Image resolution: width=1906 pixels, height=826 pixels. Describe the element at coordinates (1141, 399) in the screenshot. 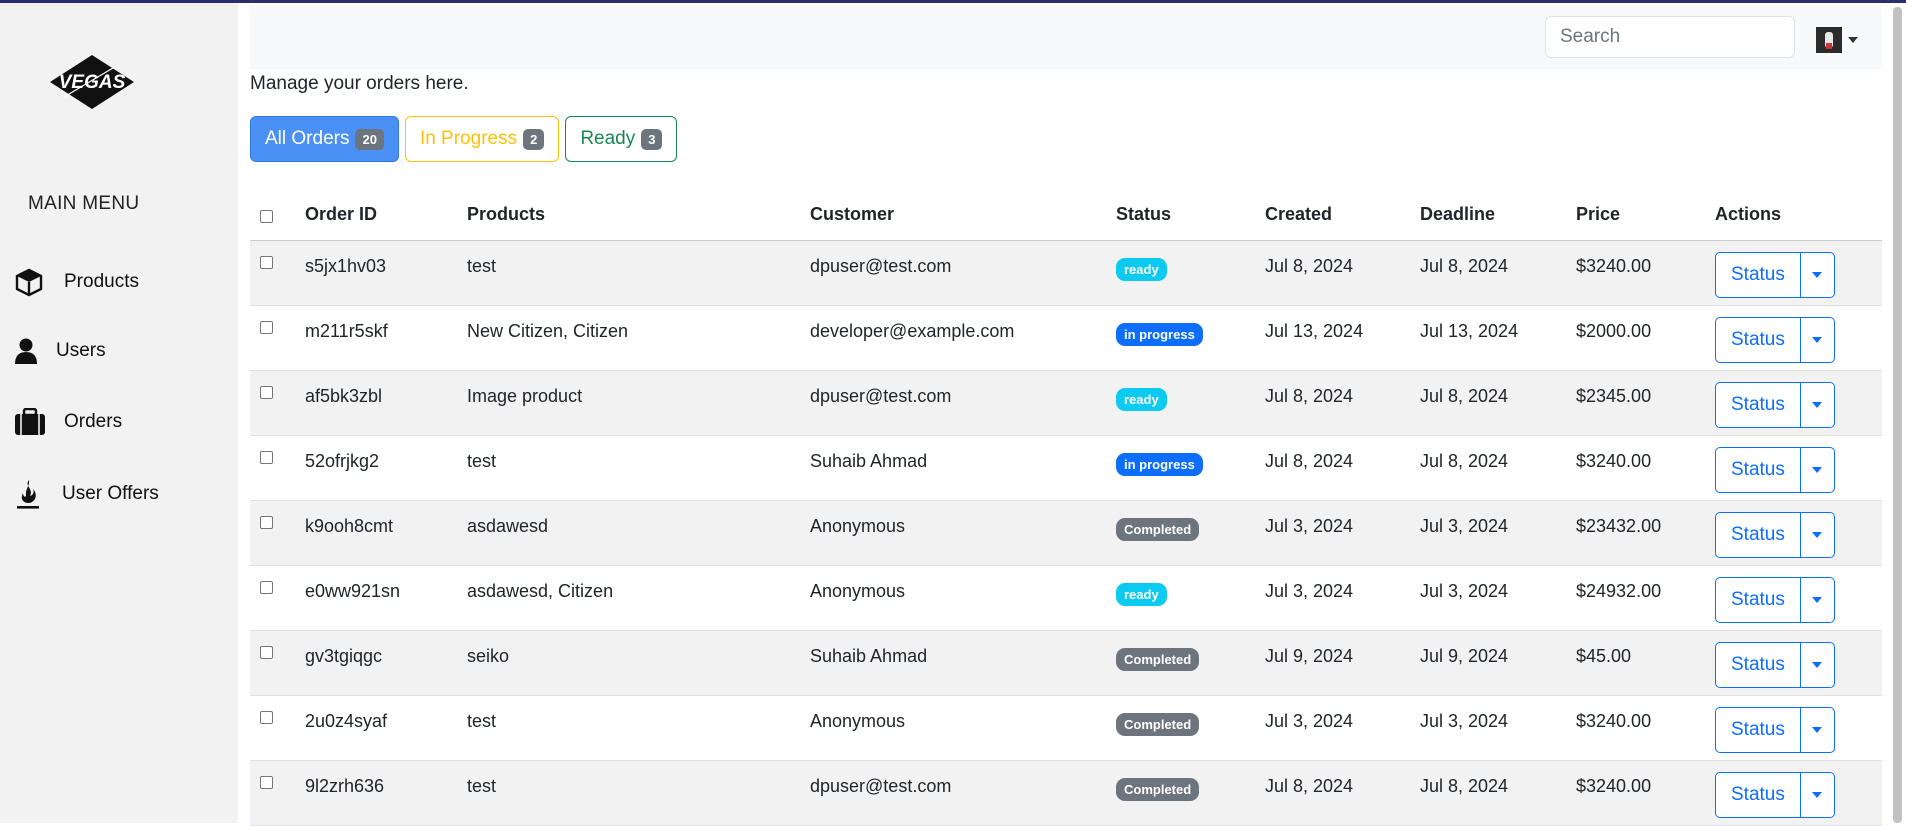

I see `status-badge: ready` at that location.